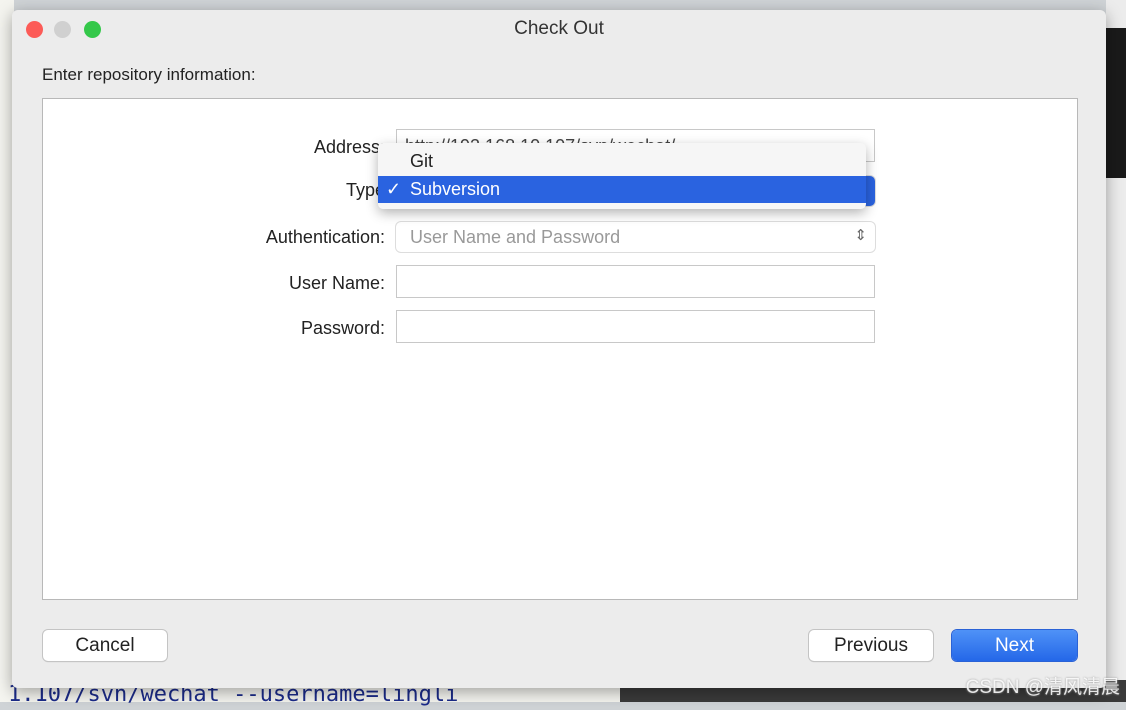  What do you see at coordinates (92, 29) in the screenshot?
I see `zoom-button` at bounding box center [92, 29].